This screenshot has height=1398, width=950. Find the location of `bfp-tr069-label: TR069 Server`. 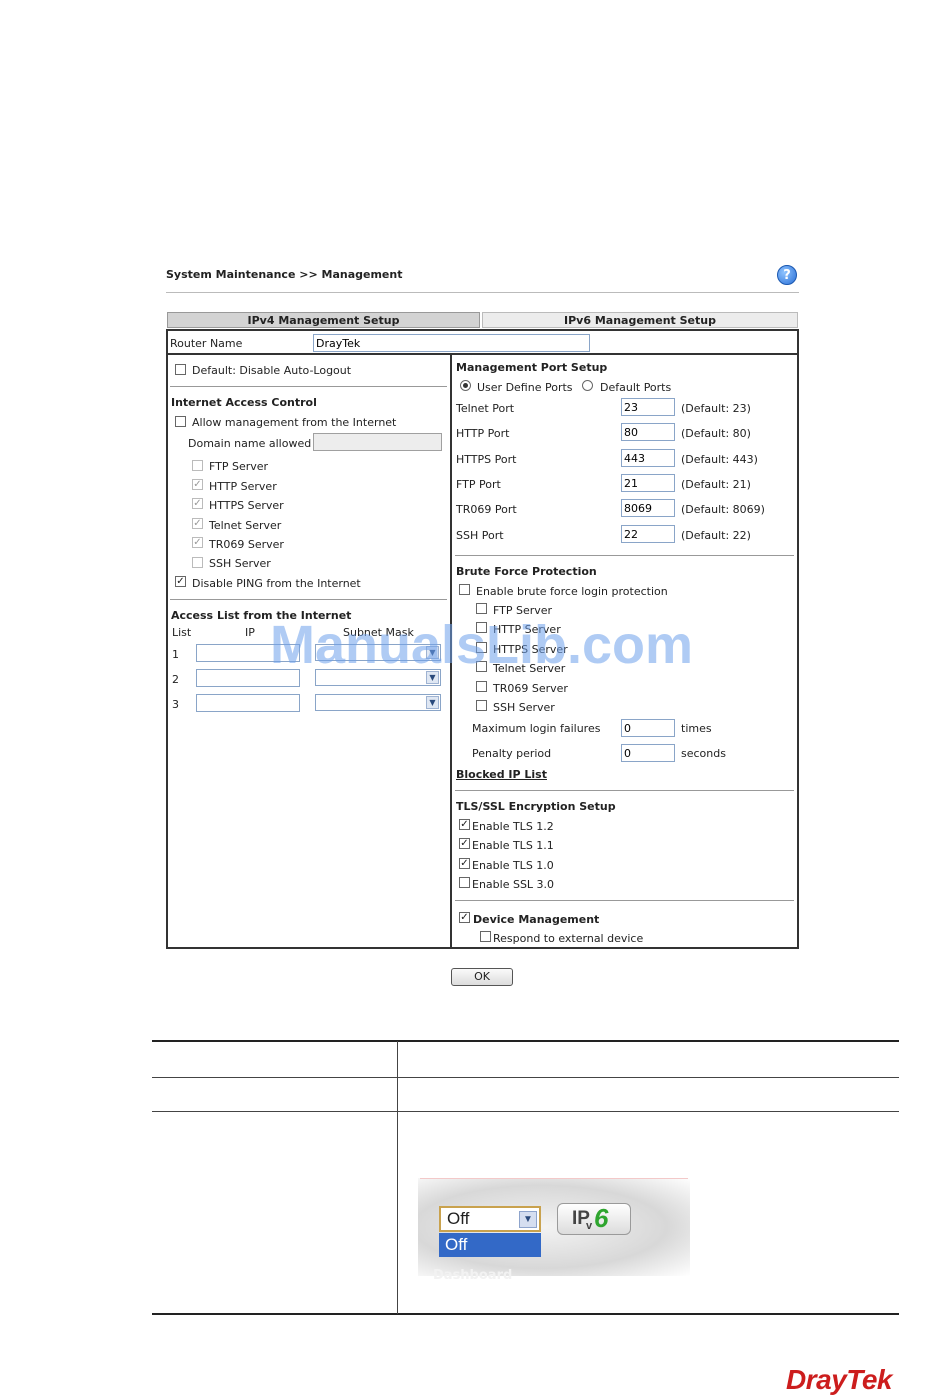

bfp-tr069-label: TR069 Server is located at coordinates (530, 688).